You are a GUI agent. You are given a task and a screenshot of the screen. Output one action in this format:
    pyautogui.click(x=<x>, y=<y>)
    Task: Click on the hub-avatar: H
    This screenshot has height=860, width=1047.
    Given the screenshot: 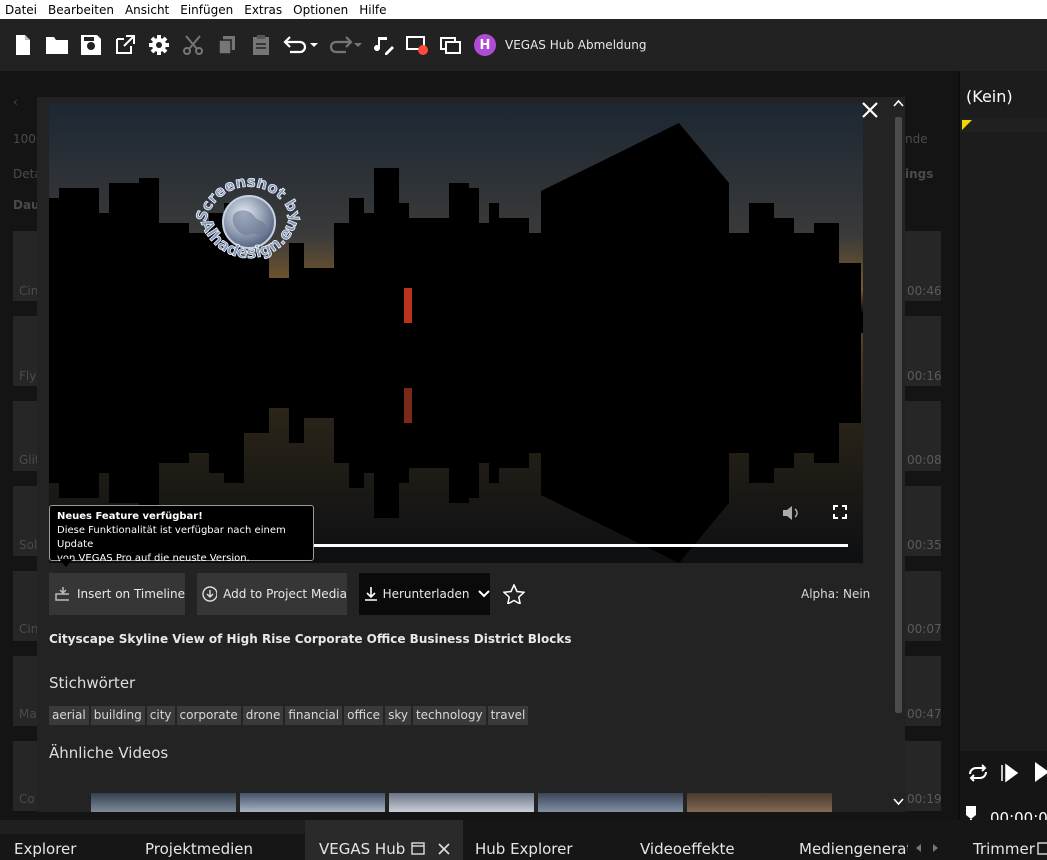 What is the action you would take?
    pyautogui.click(x=485, y=45)
    